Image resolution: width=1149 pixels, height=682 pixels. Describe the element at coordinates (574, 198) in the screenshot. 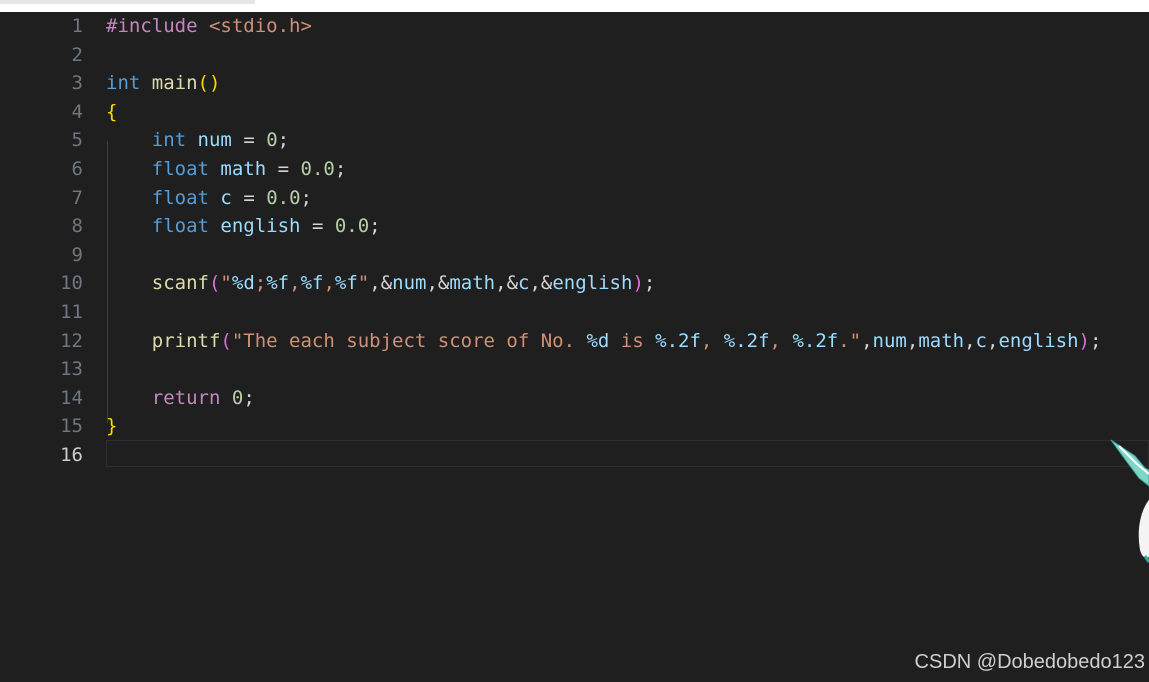

I see `code-line: 7 float c = 0.0;` at that location.